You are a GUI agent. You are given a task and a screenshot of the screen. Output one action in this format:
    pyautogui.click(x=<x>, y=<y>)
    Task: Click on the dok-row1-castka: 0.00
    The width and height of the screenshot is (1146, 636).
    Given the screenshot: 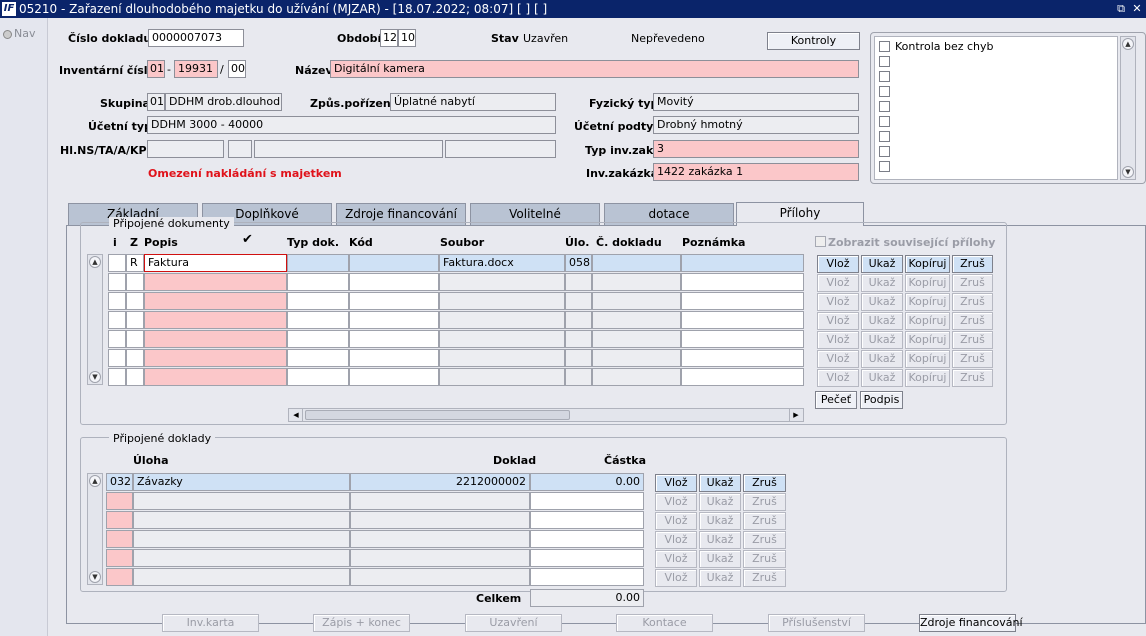 What is the action you would take?
    pyautogui.click(x=587, y=482)
    